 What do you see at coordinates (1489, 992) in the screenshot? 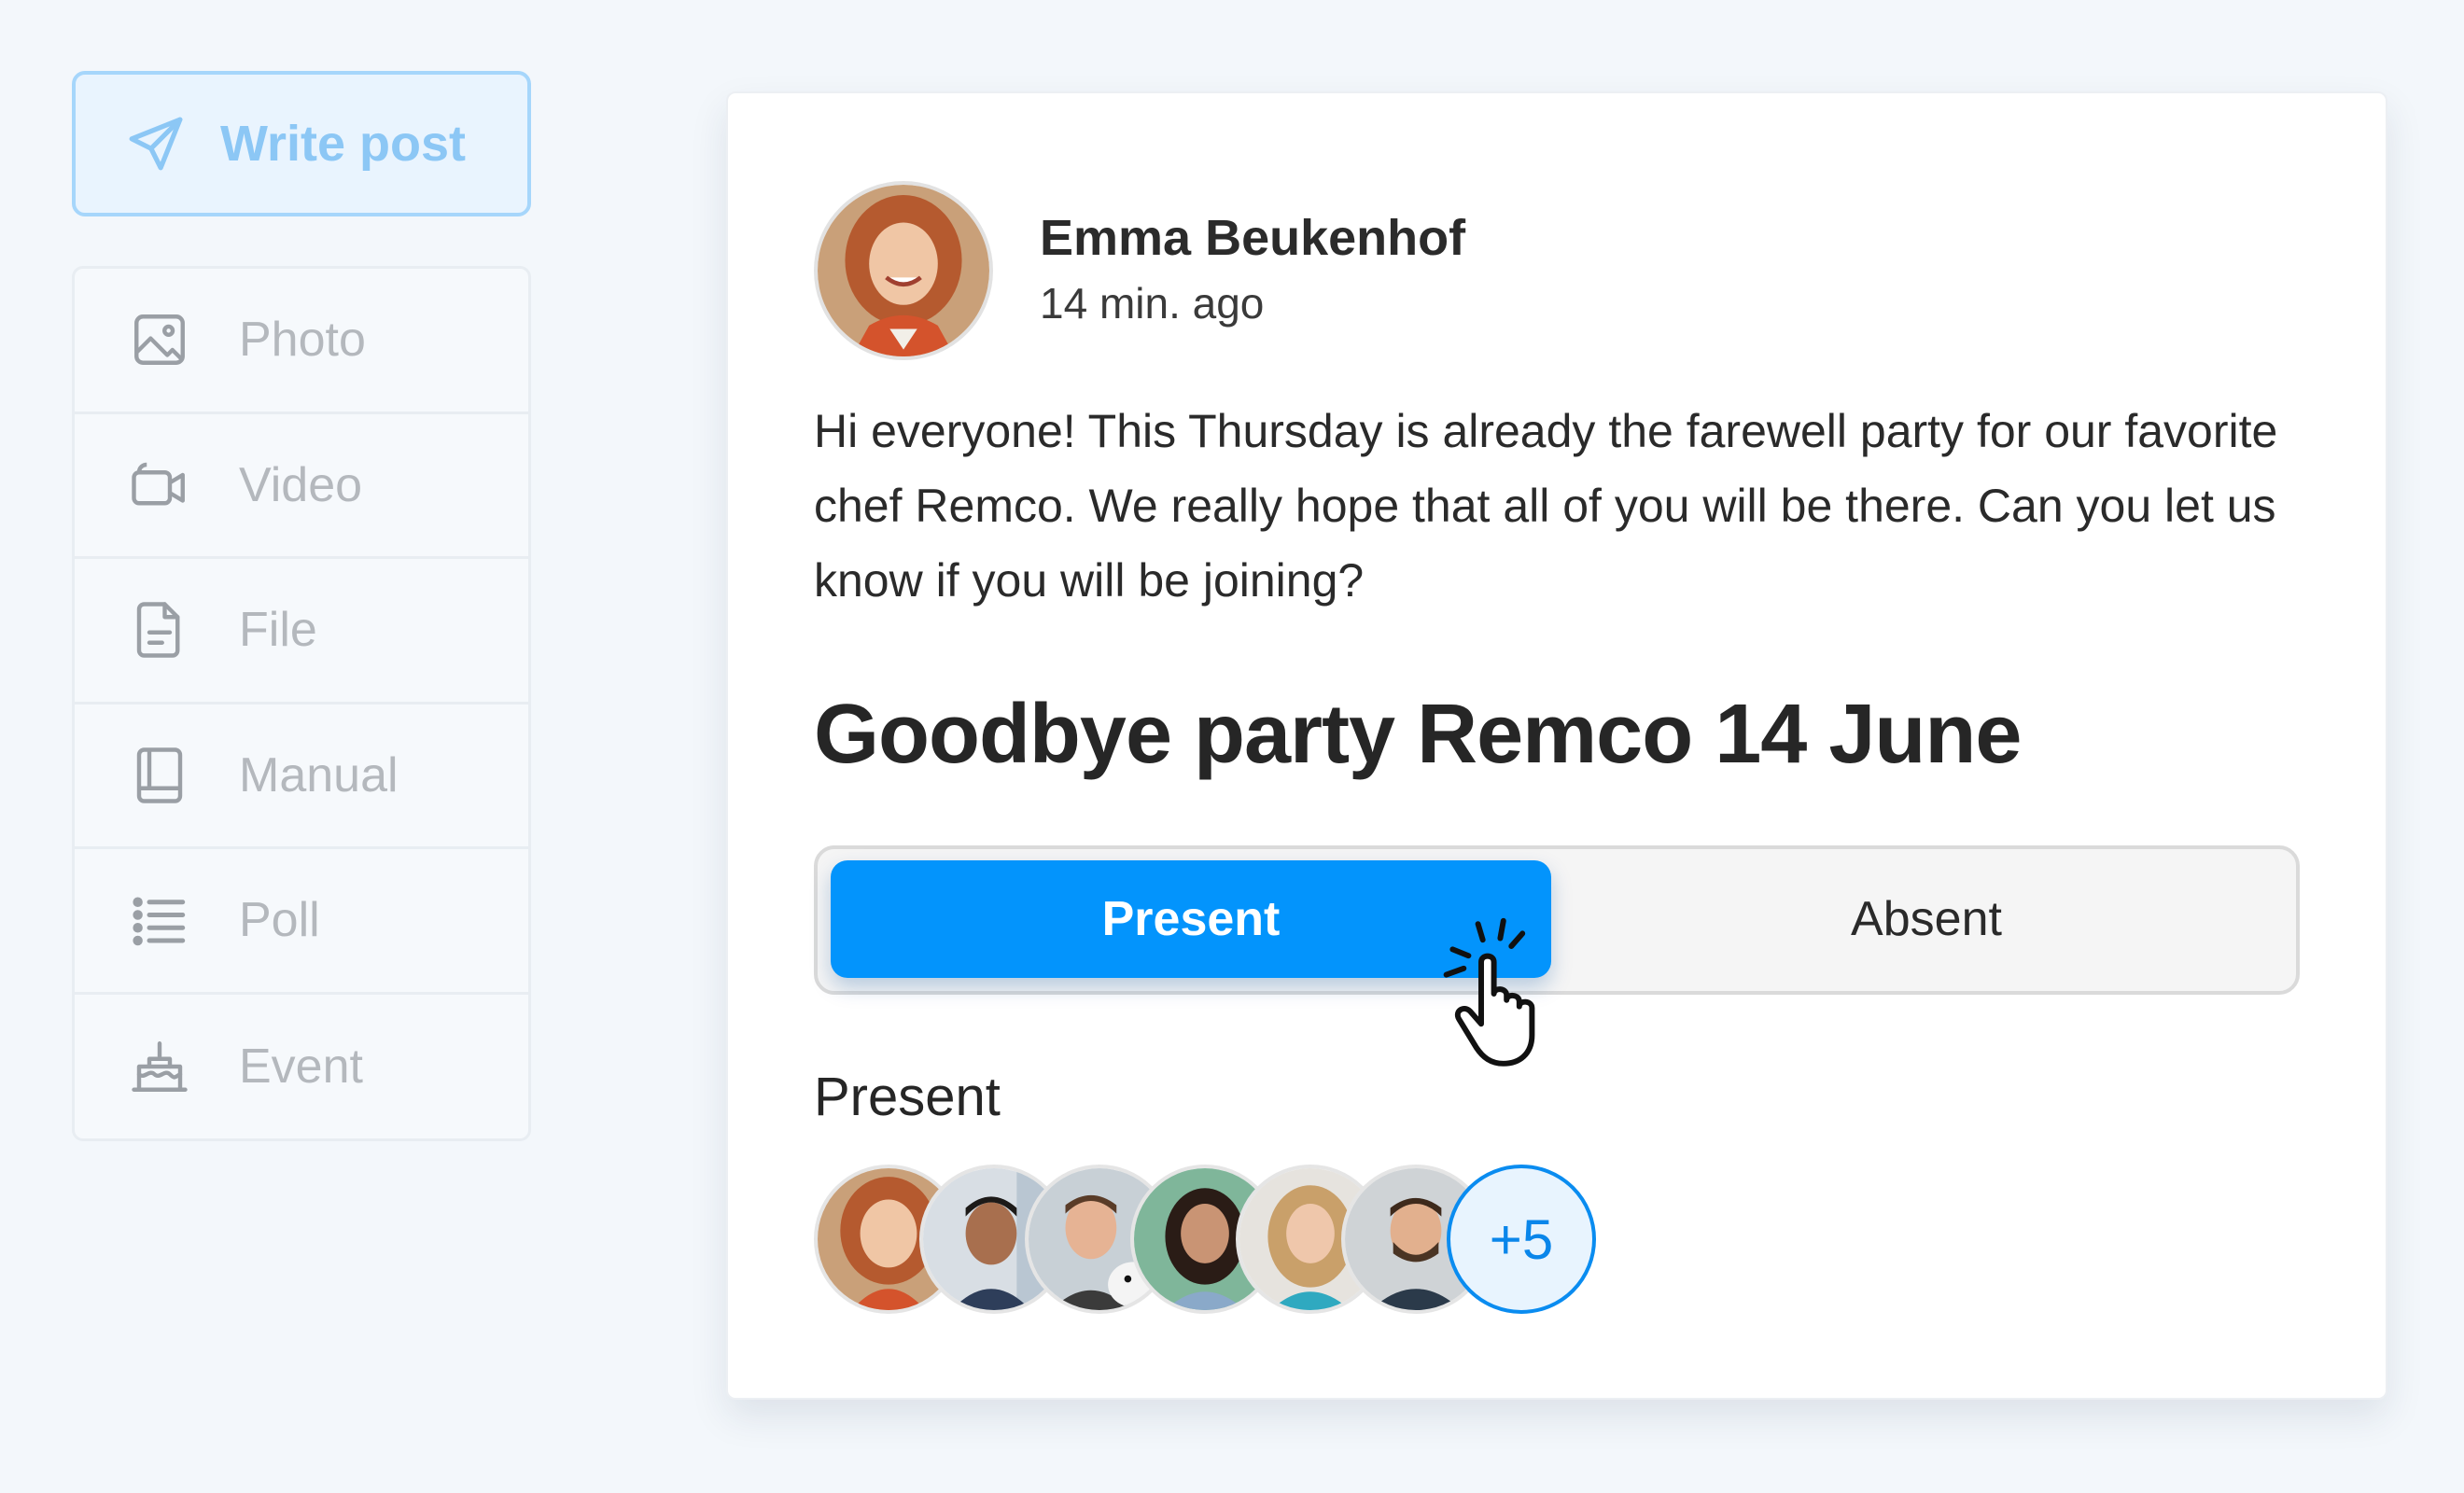
I see `hand-cursor-icon` at bounding box center [1489, 992].